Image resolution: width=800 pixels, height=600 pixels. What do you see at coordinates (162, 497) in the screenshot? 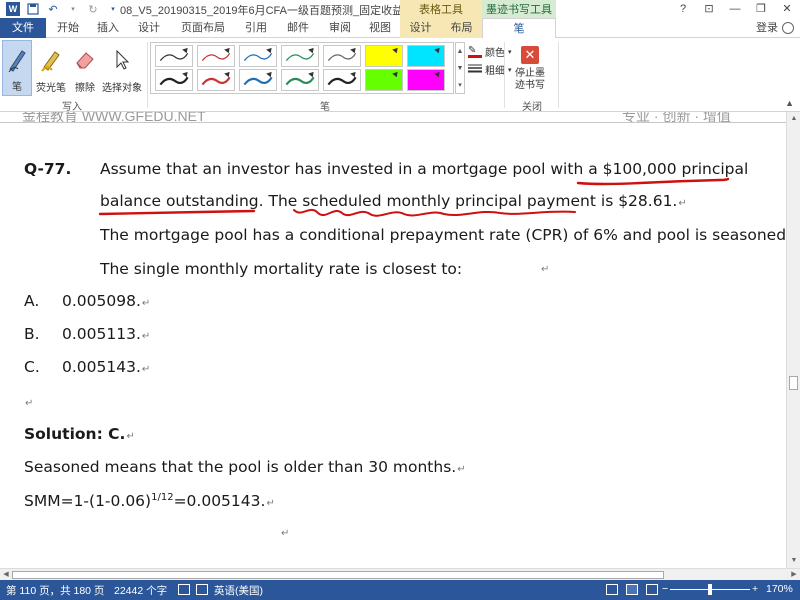
I see `smm-exponent: 1/12` at bounding box center [162, 497].